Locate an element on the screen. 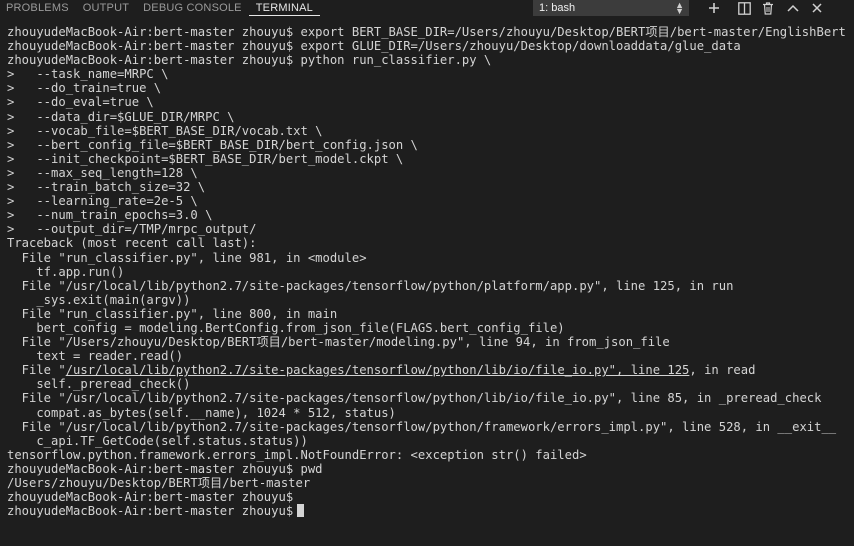  terminal-text: File " is located at coordinates (36, 370).